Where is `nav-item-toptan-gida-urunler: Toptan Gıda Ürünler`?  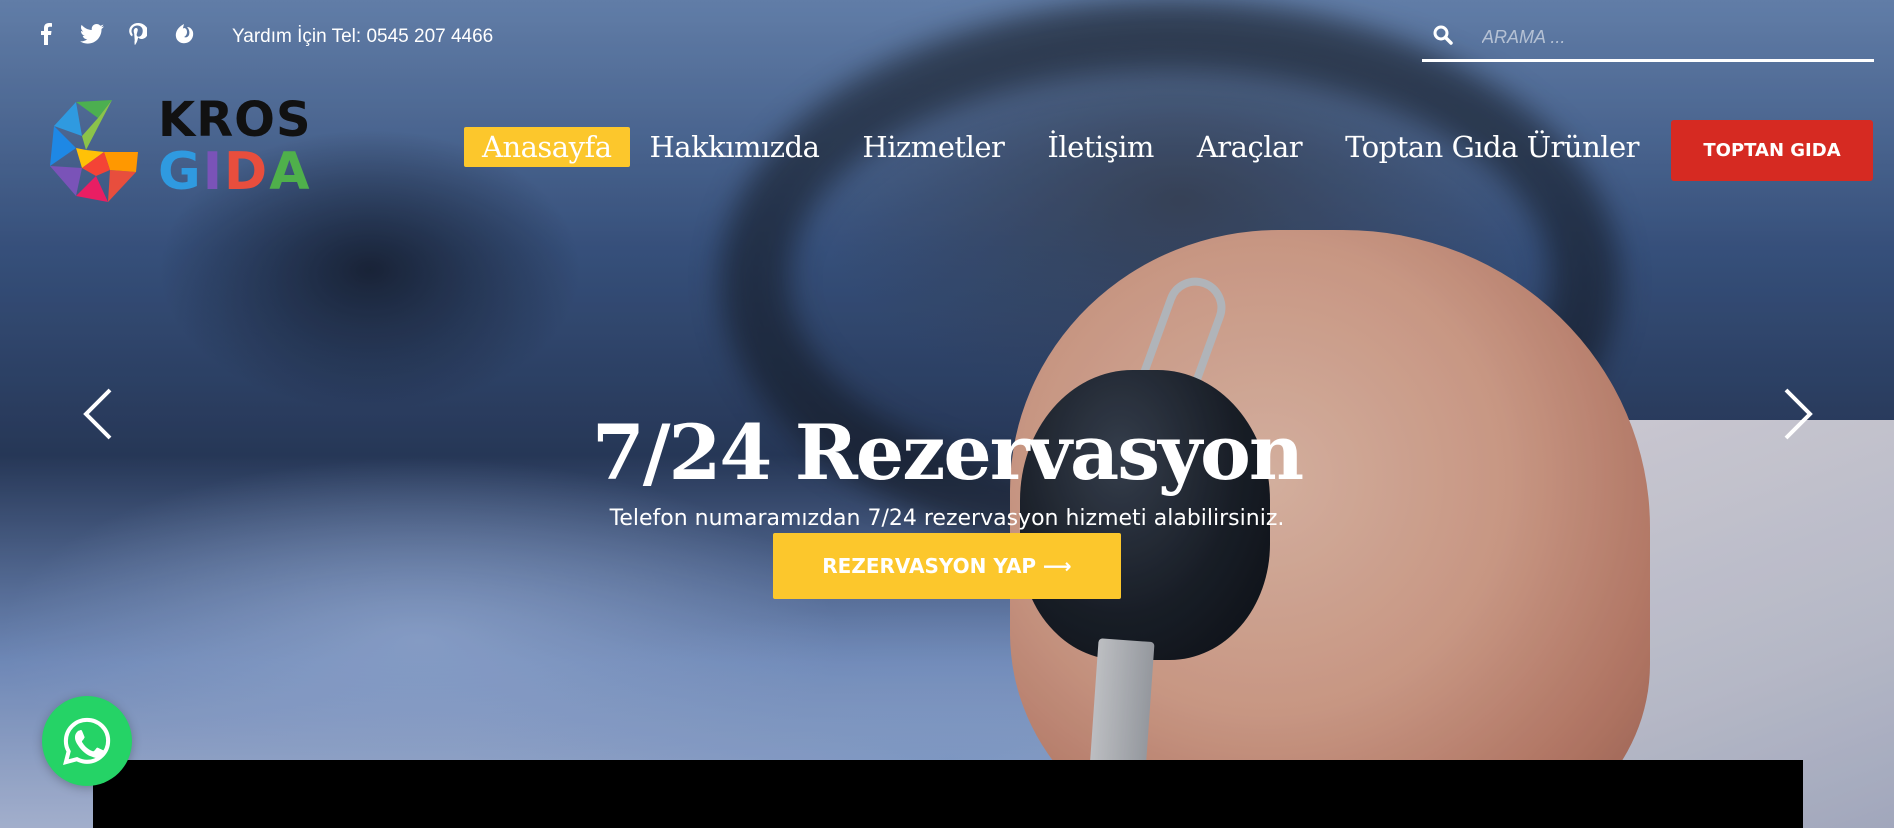 nav-item-toptan-gida-urunler: Toptan Gıda Ürünler is located at coordinates (1492, 147).